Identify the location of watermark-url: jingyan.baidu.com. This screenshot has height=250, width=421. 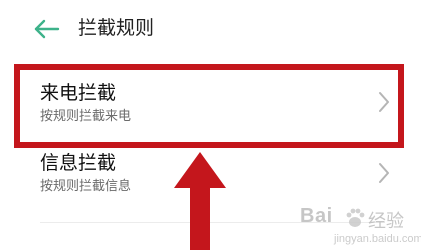
(377, 239).